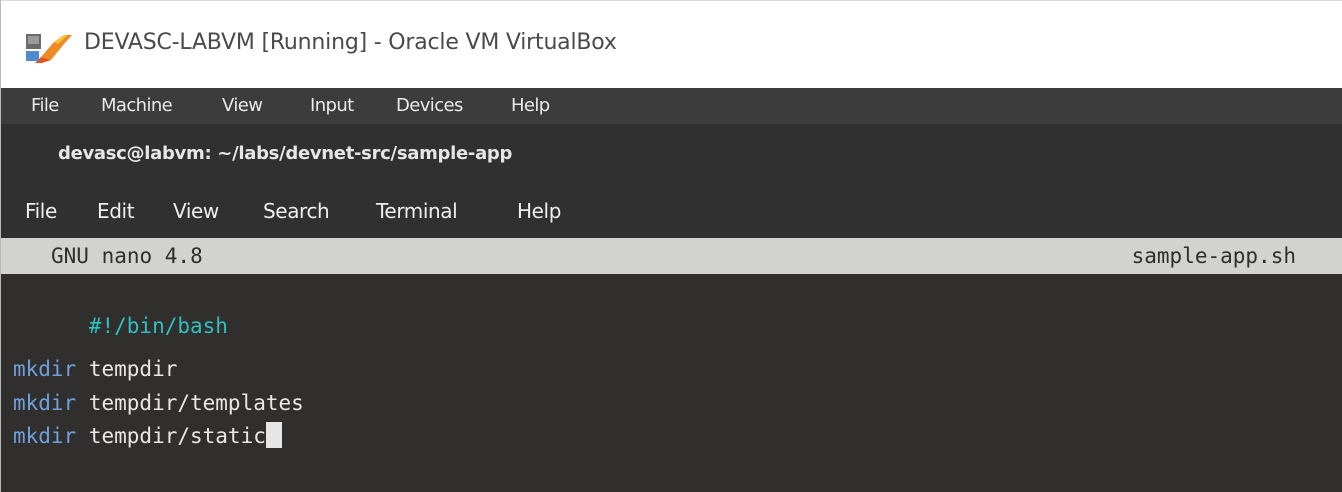 Image resolution: width=1342 pixels, height=492 pixels. I want to click on text-cursor, so click(273, 435).